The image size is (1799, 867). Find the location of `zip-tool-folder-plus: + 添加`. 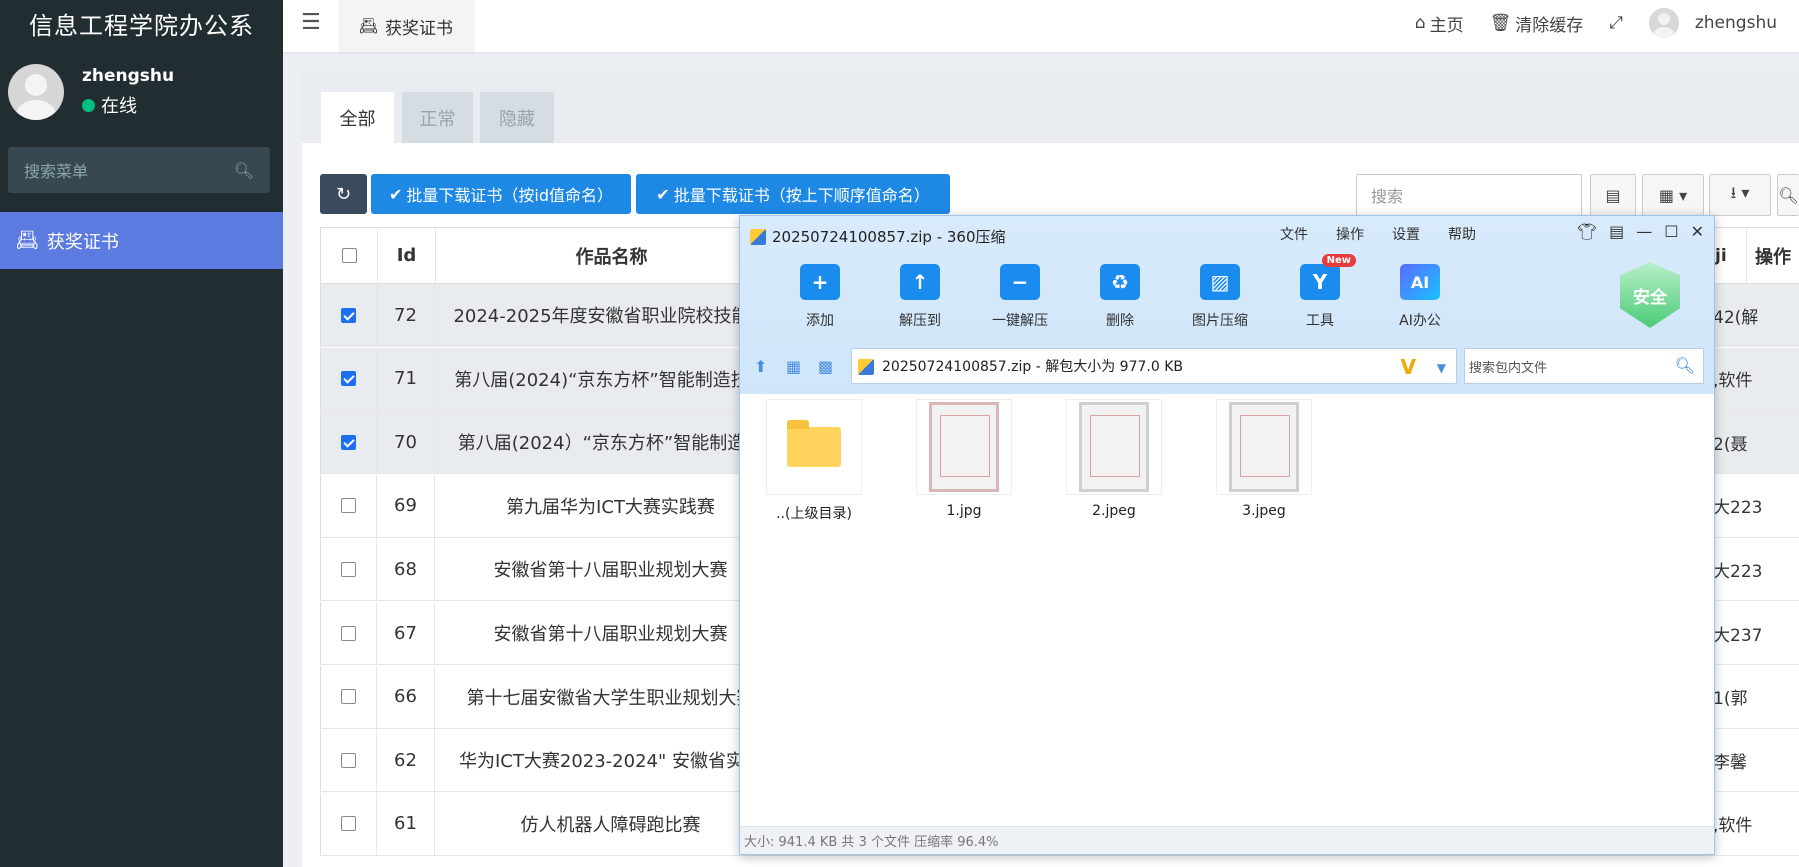

zip-tool-folder-plus: + 添加 is located at coordinates (820, 297).